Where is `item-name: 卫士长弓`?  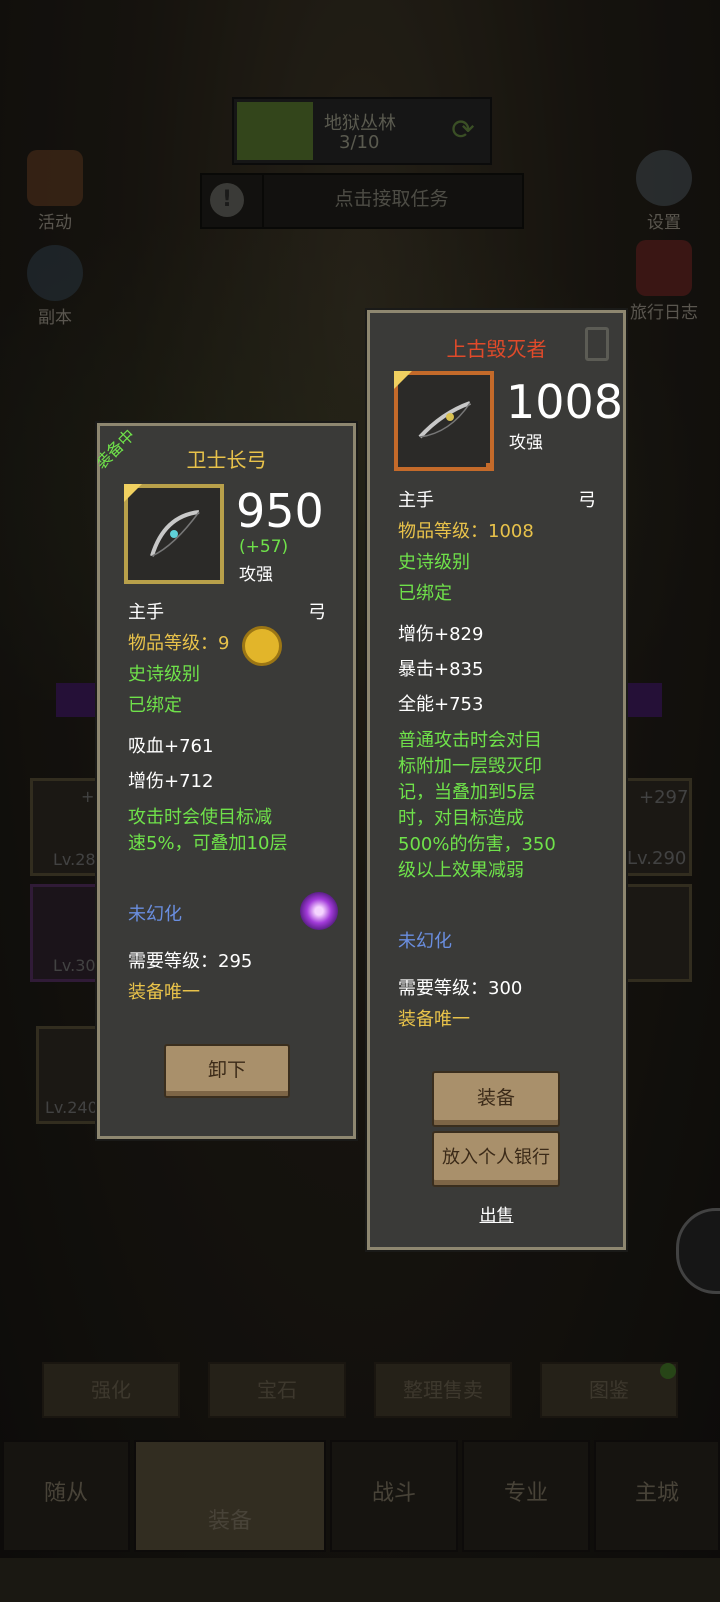
item-name: 卫士长弓 is located at coordinates (226, 460).